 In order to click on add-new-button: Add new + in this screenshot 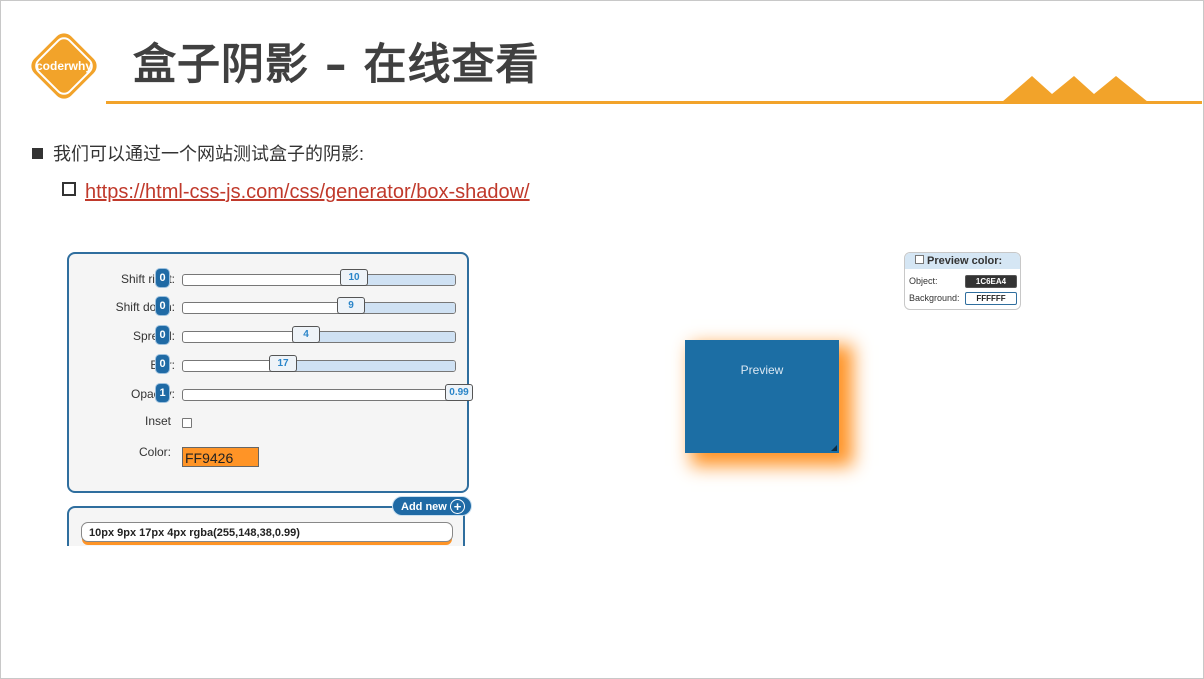, I will do `click(432, 506)`.